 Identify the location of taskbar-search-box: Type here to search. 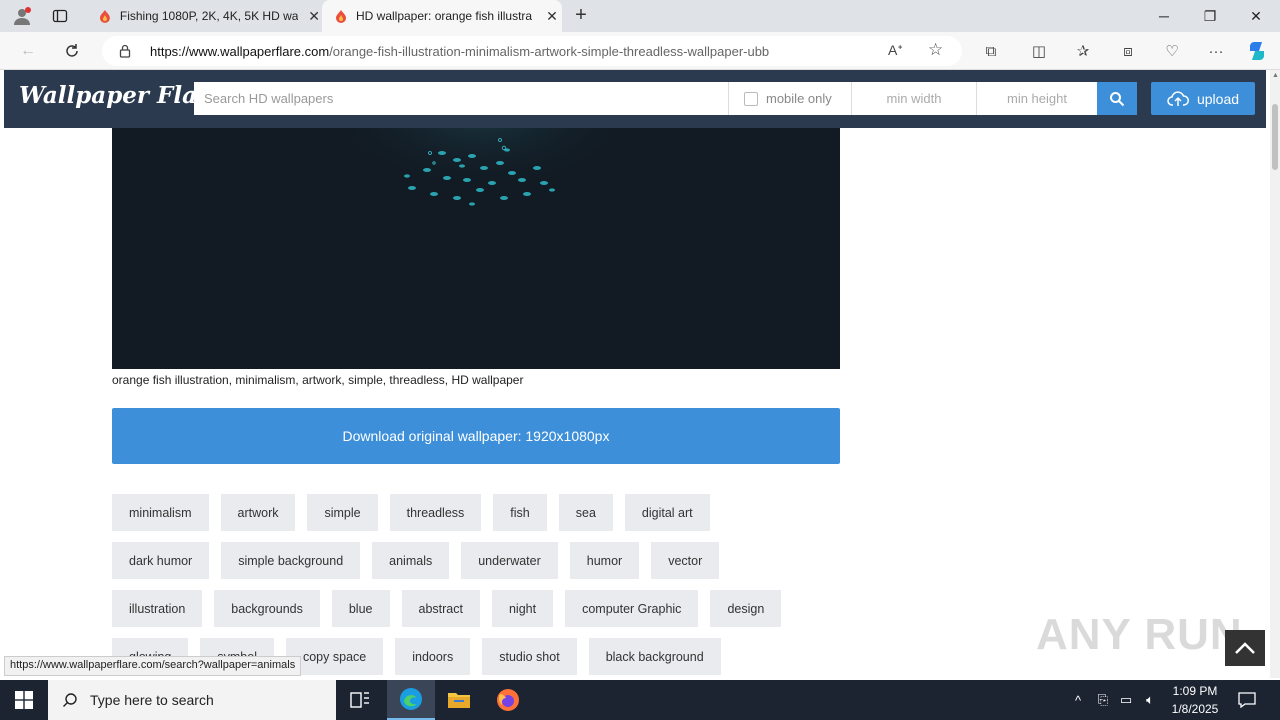
(192, 700).